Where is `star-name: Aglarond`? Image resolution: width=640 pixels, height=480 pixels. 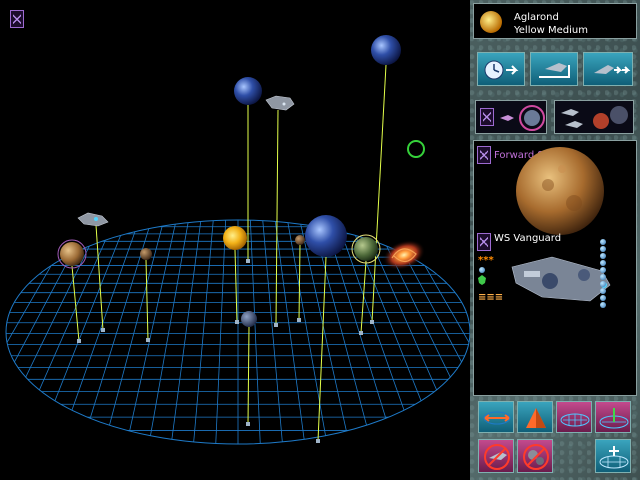 star-name: Aglarond is located at coordinates (536, 17).